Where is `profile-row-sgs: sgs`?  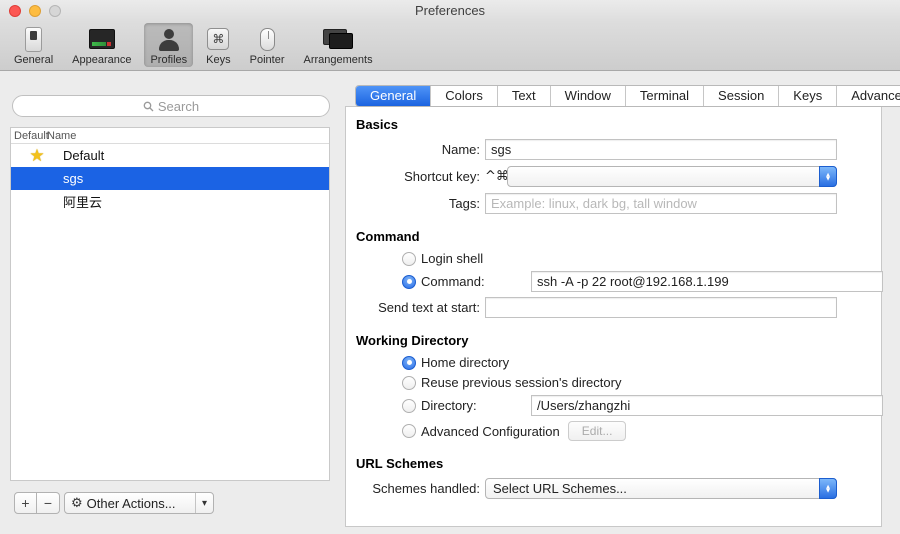
profile-row-sgs: sgs is located at coordinates (170, 178).